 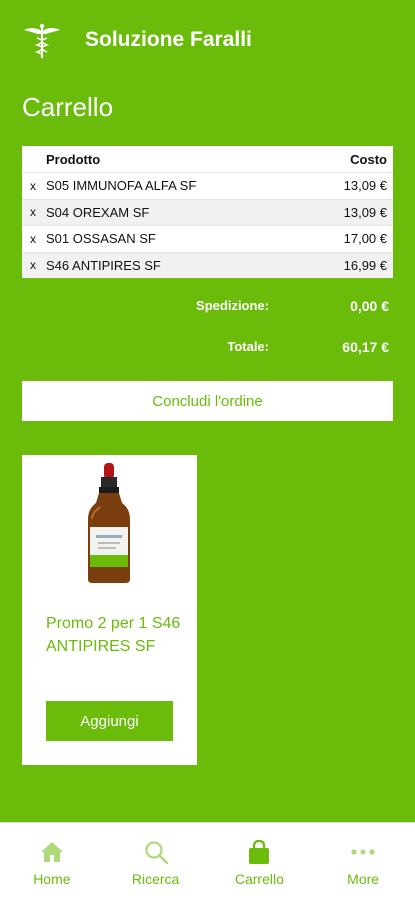 I want to click on app-title: Soluzione Faralli, so click(x=168, y=39).